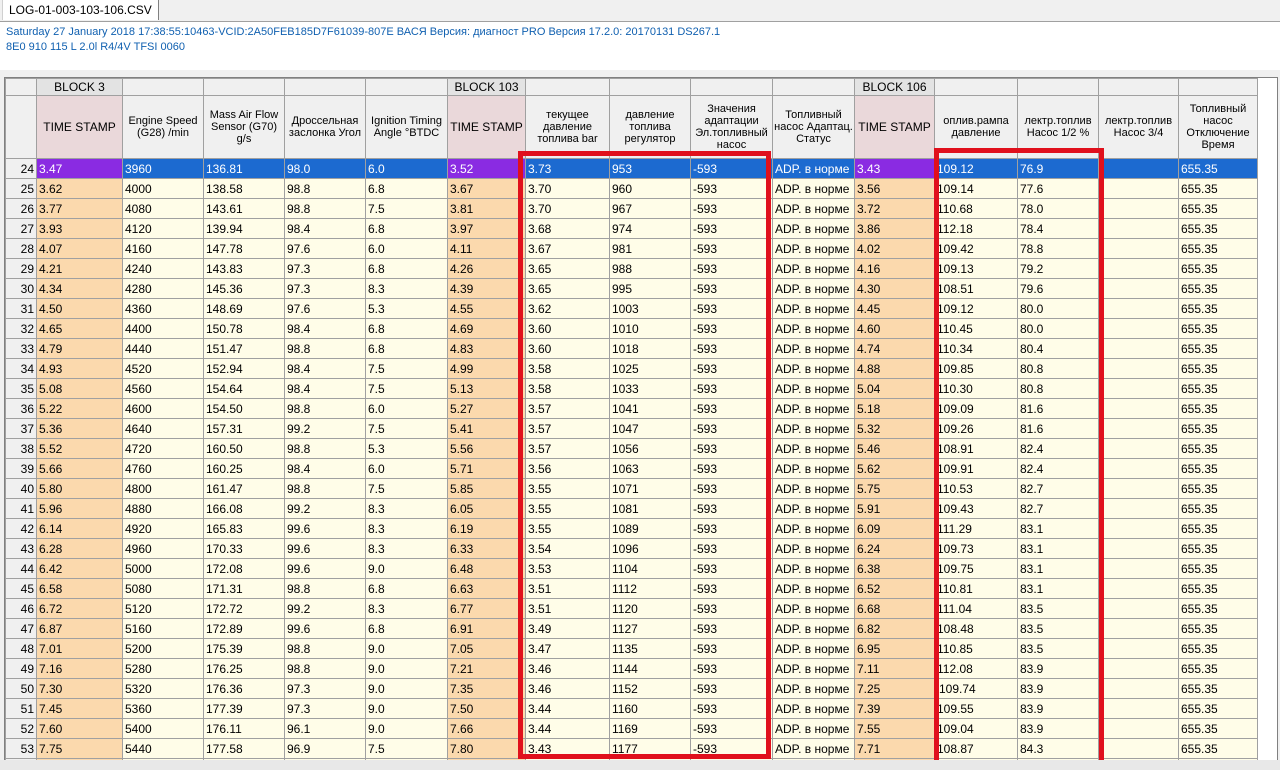 The width and height of the screenshot is (1280, 770). What do you see at coordinates (976, 608) in the screenshot?
I see `table-cell: 111.04` at bounding box center [976, 608].